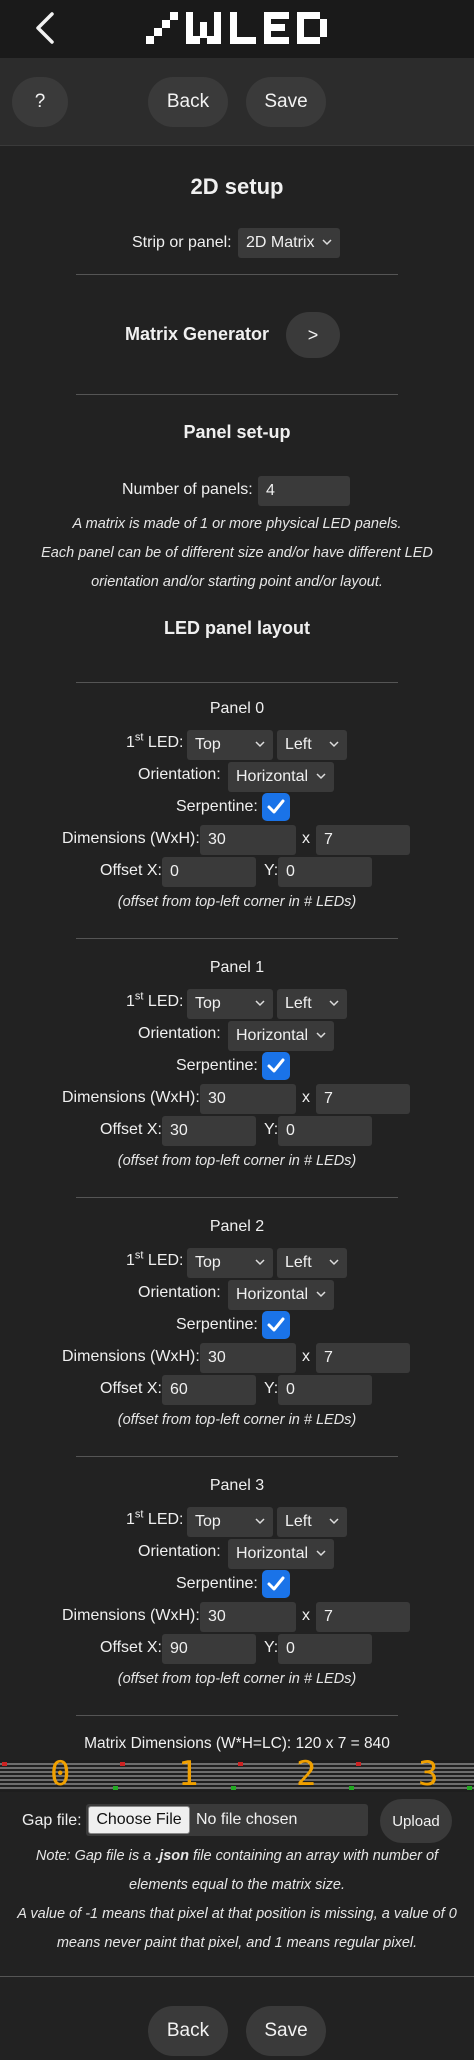 The image size is (474, 2060). Describe the element at coordinates (306, 1774) in the screenshot. I see `panel-number-label: 2` at that location.